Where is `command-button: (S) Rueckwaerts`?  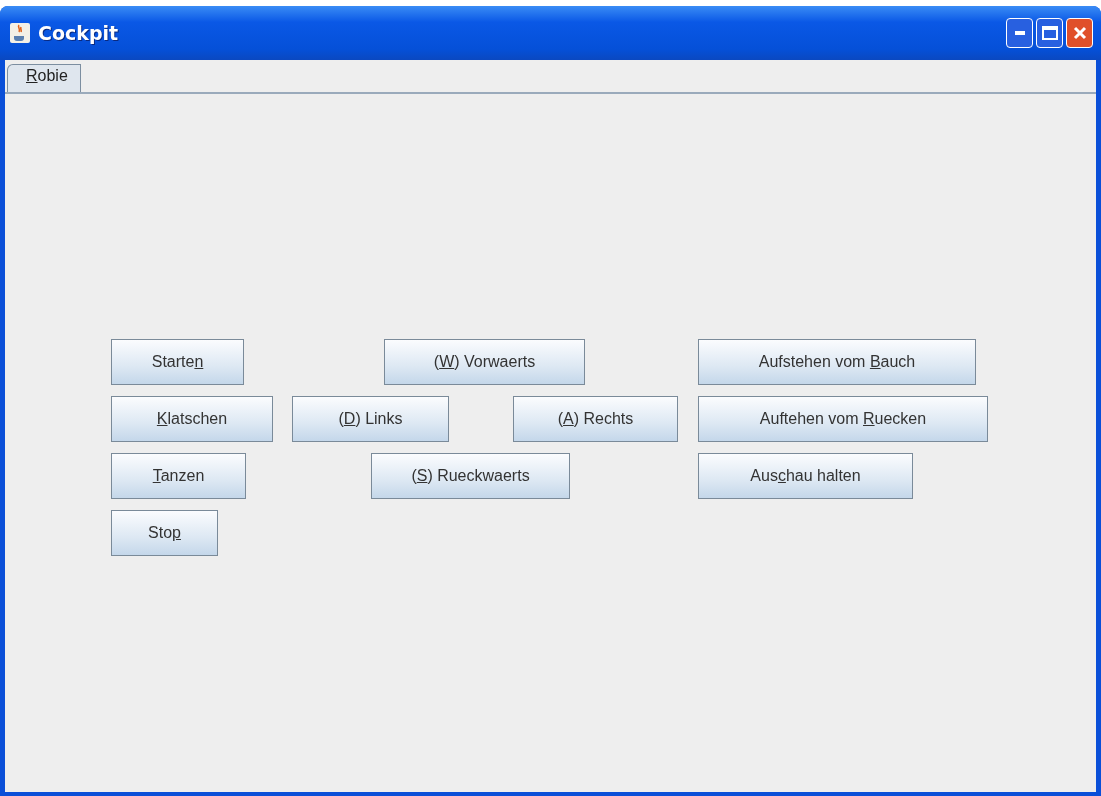
command-button: (S) Rueckwaerts is located at coordinates (470, 476).